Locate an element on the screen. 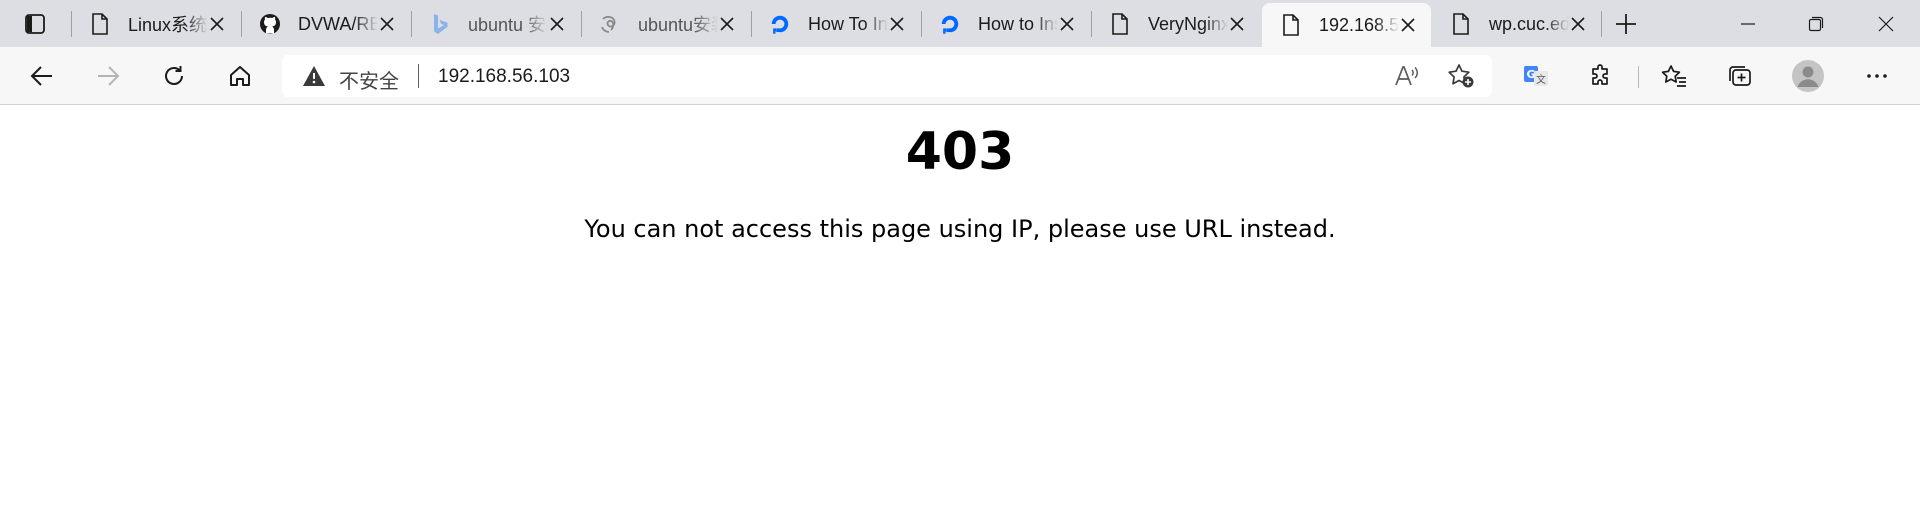 The width and height of the screenshot is (1920, 526). tab-wp-cuc: wp.cuc.edu.cn is located at coordinates (1516, 24).